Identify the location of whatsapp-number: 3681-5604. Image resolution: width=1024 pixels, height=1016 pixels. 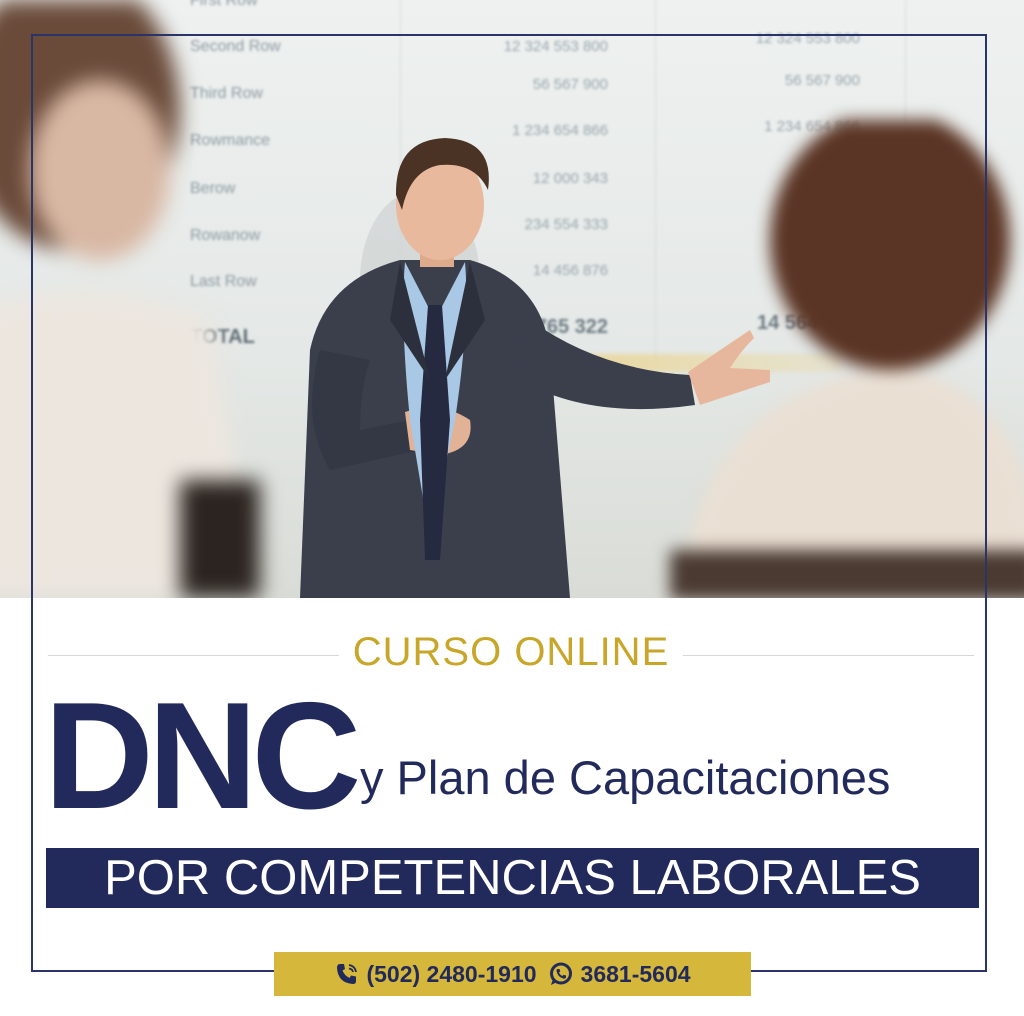
(635, 973).